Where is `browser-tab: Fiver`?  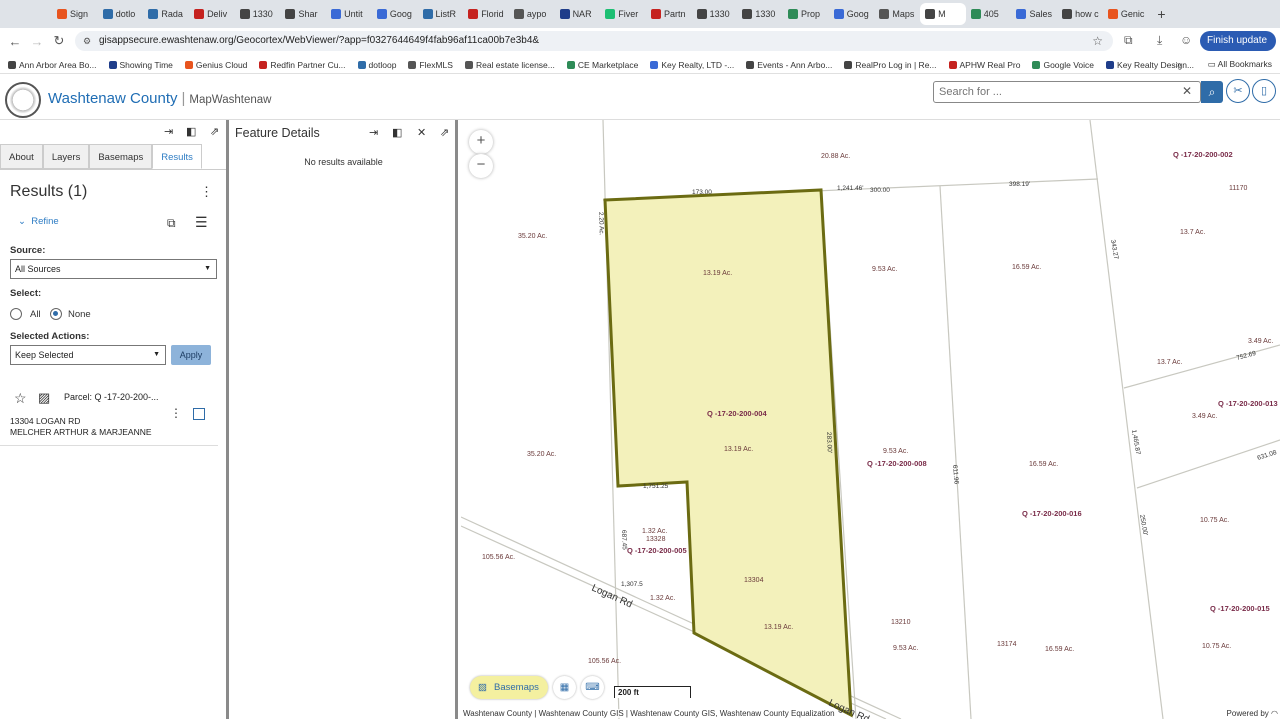 browser-tab: Fiver is located at coordinates (623, 14).